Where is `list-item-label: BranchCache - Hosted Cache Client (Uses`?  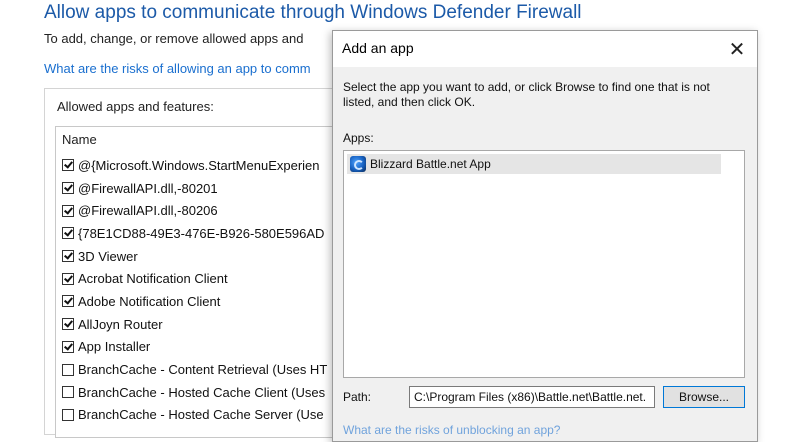 list-item-label: BranchCache - Hosted Cache Client (Uses is located at coordinates (202, 392).